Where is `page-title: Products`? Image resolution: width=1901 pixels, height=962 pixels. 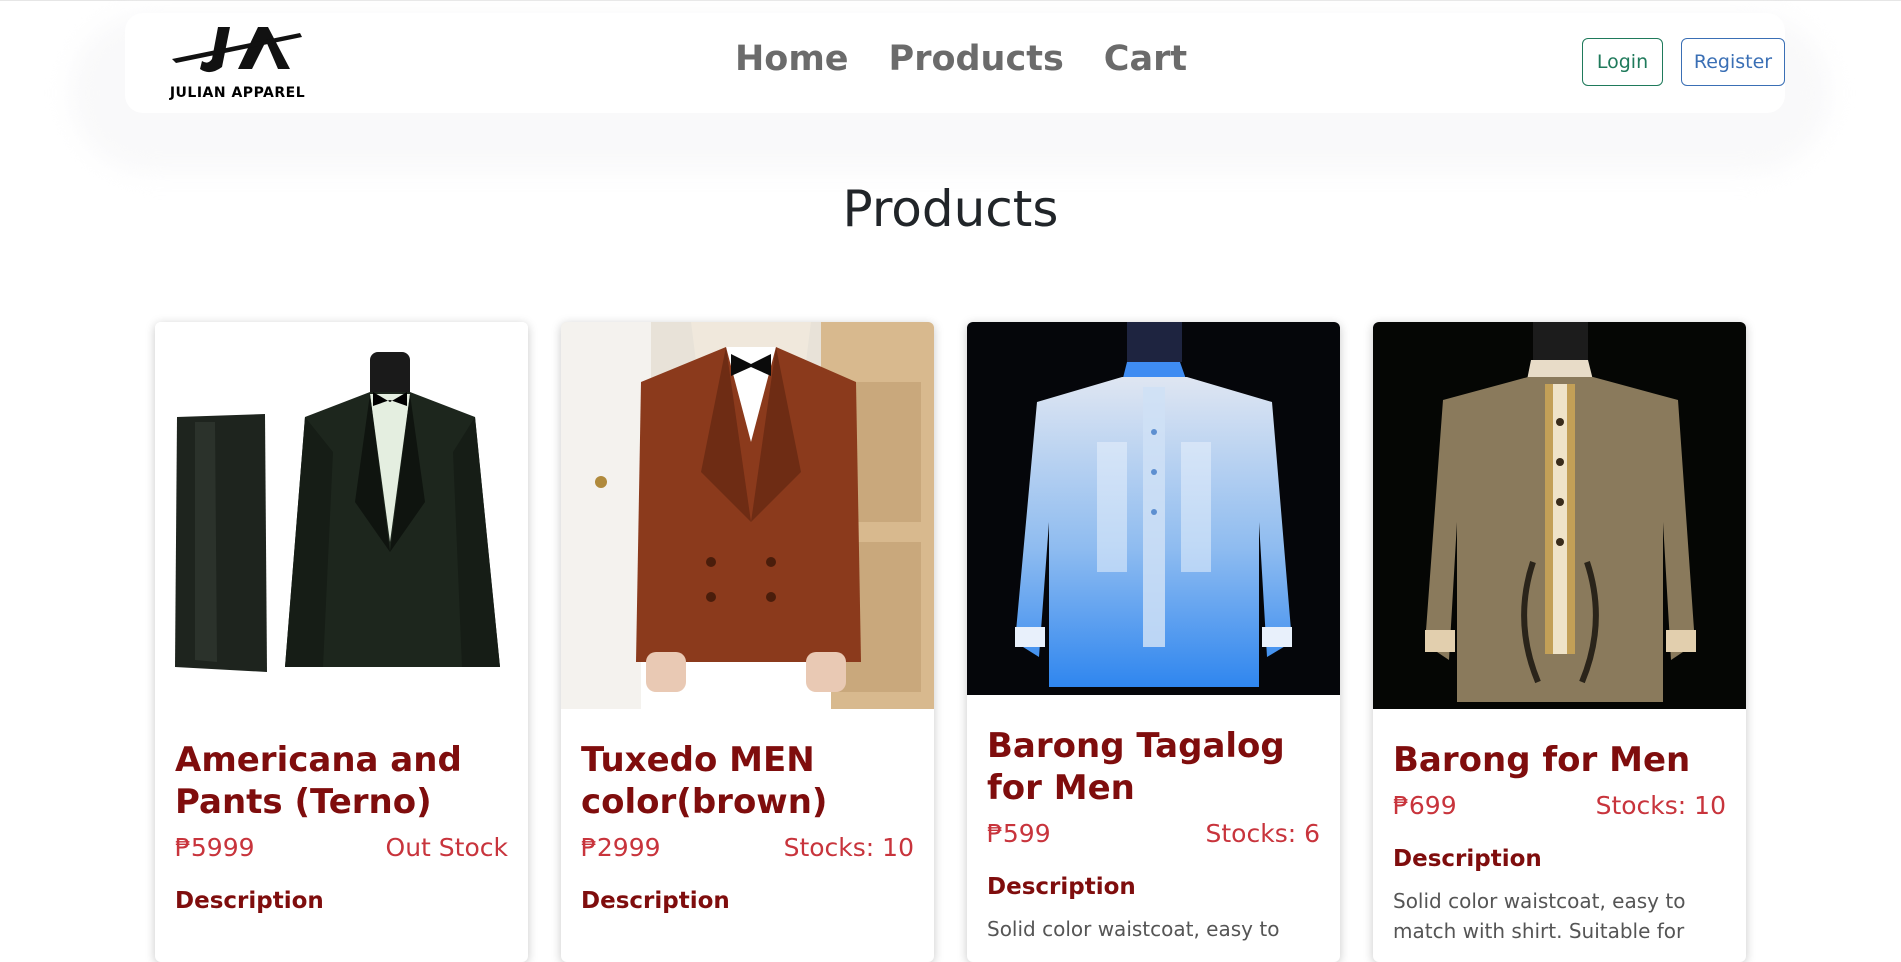
page-title: Products is located at coordinates (950, 209).